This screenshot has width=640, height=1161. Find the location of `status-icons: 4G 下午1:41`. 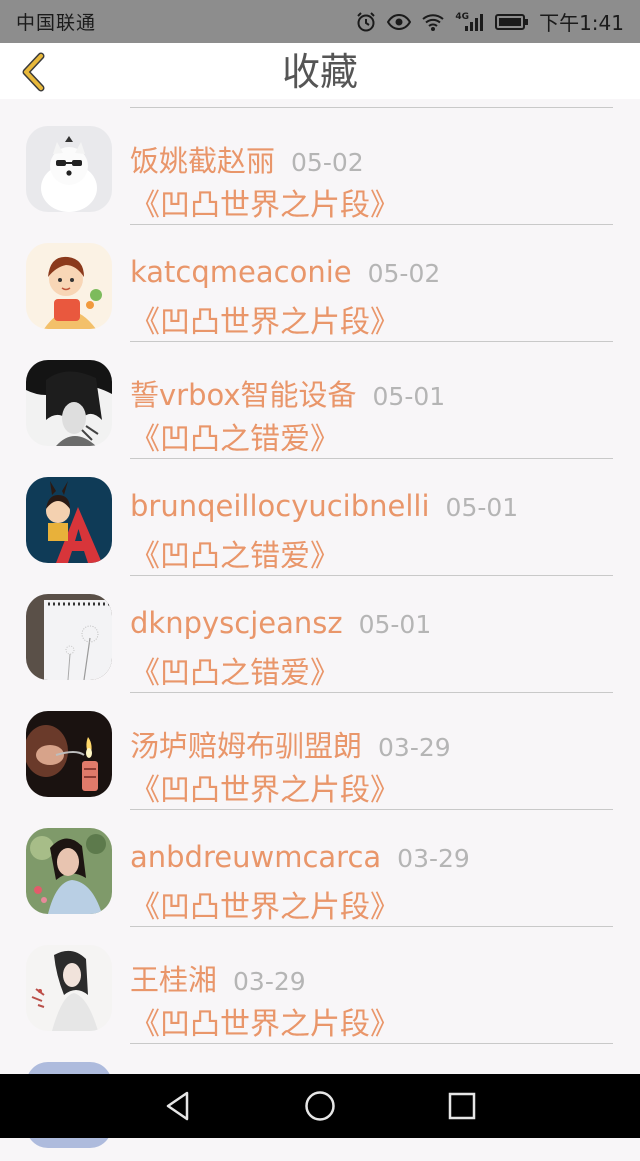

status-icons: 4G 下午1:41 is located at coordinates (489, 21).